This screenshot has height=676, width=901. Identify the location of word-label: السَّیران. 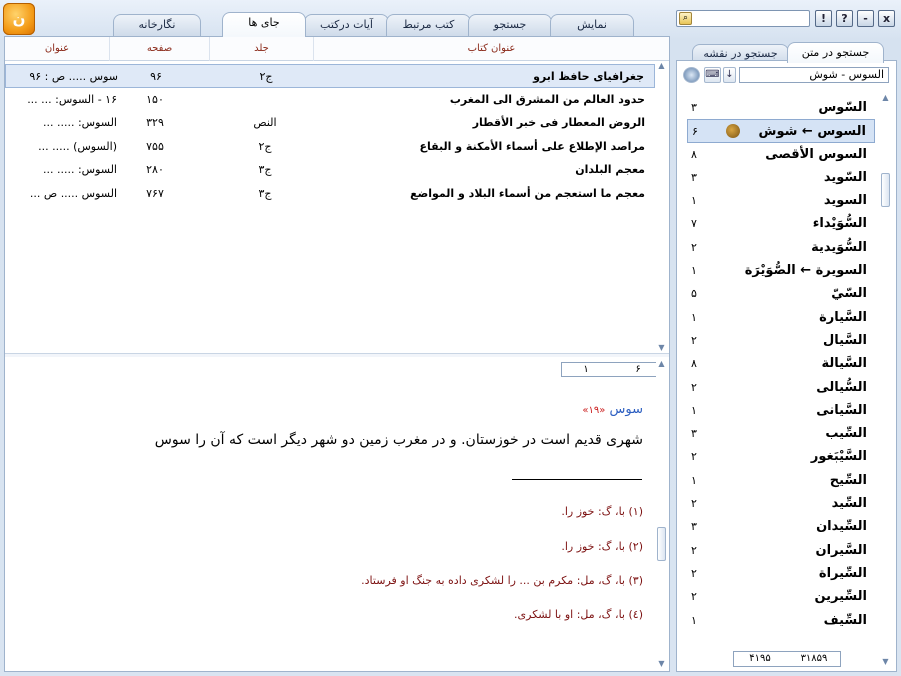
(841, 550).